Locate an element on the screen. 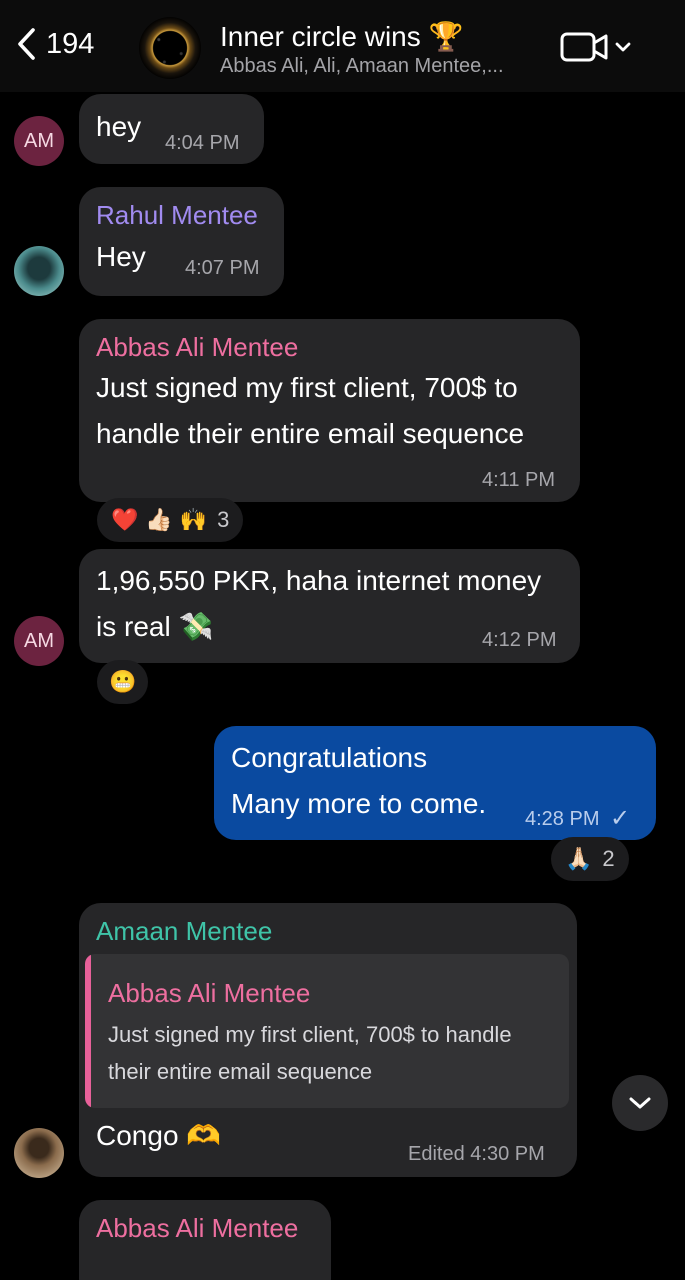 The height and width of the screenshot is (1280, 685). reaction-count: 2 is located at coordinates (608, 858).